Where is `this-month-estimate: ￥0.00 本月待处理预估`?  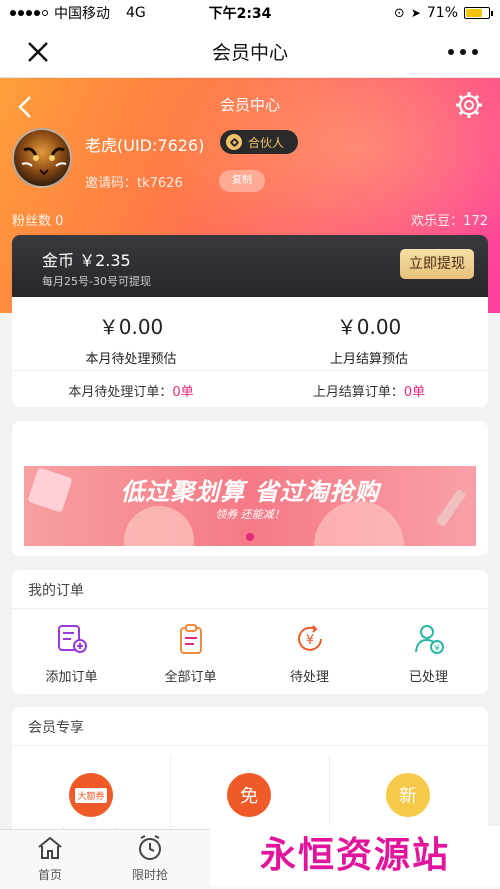
this-month-estimate: ￥0.00 本月待处理预估 is located at coordinates (131, 339).